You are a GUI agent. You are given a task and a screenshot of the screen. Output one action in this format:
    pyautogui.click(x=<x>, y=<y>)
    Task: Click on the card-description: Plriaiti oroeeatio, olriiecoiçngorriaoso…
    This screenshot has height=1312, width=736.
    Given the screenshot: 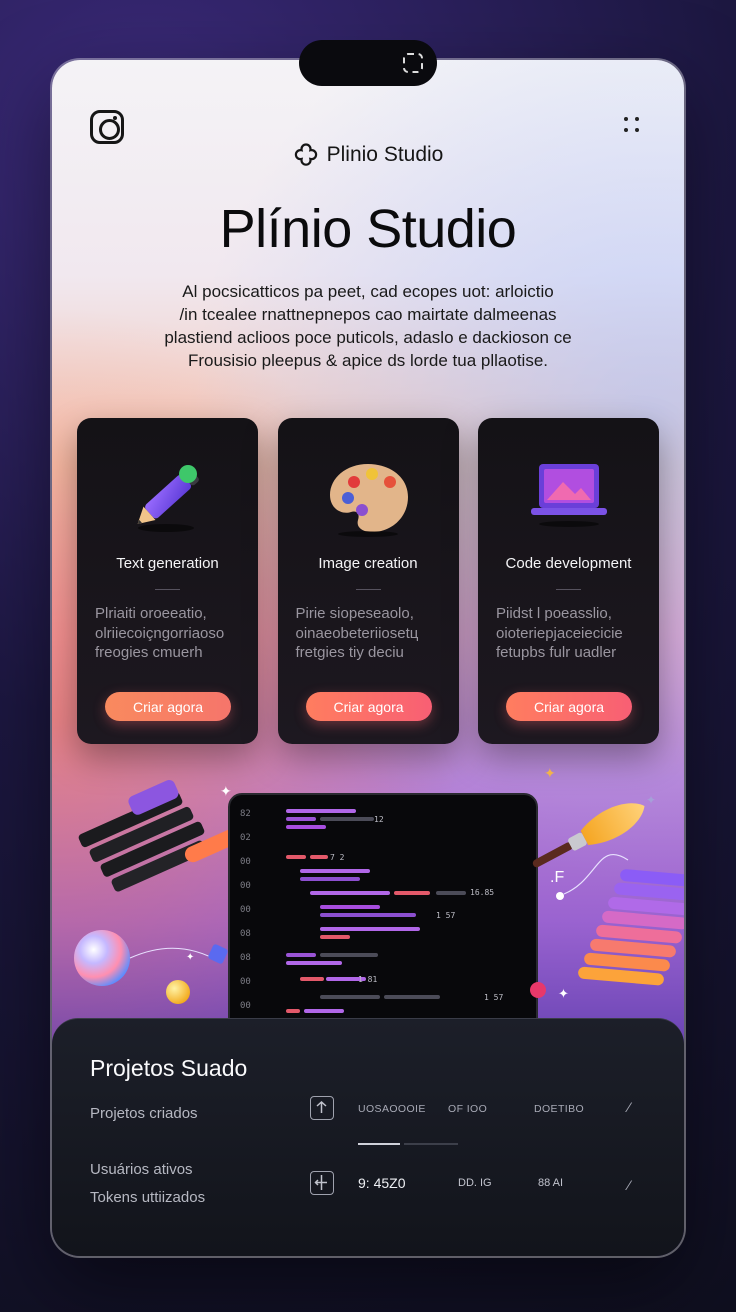 What is the action you would take?
    pyautogui.click(x=169, y=633)
    